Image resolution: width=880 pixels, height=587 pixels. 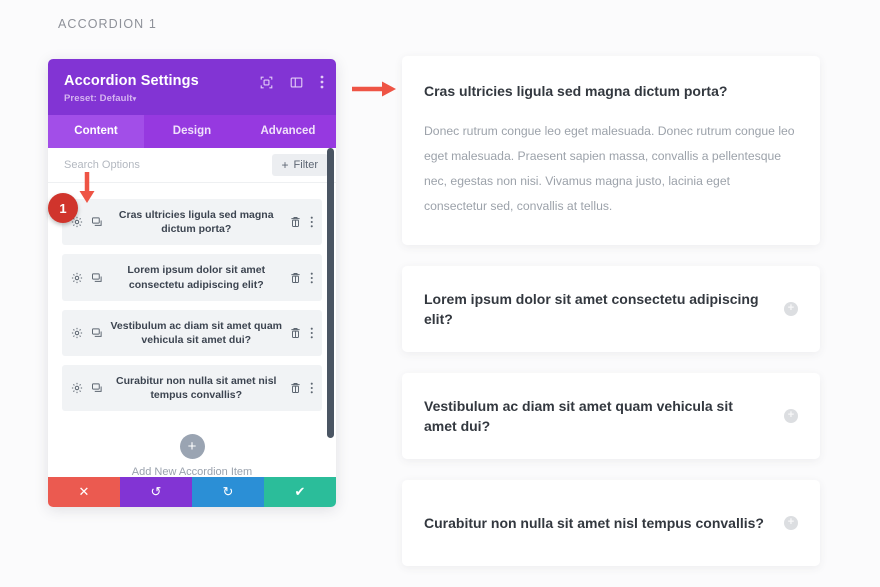 What do you see at coordinates (192, 471) in the screenshot?
I see `add-new-label: Add New Accordion Item` at bounding box center [192, 471].